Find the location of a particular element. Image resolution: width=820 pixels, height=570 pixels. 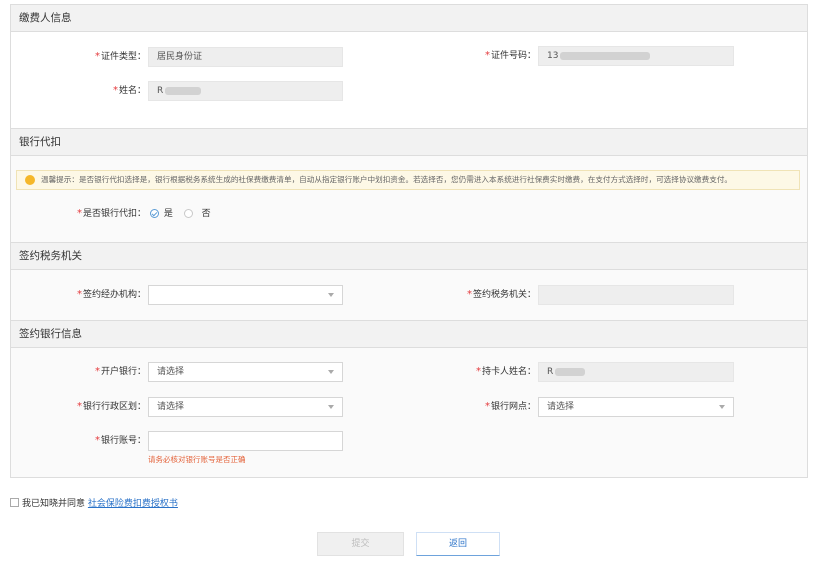

authorization-link: 社会保险费扣费授权书 is located at coordinates (133, 504).